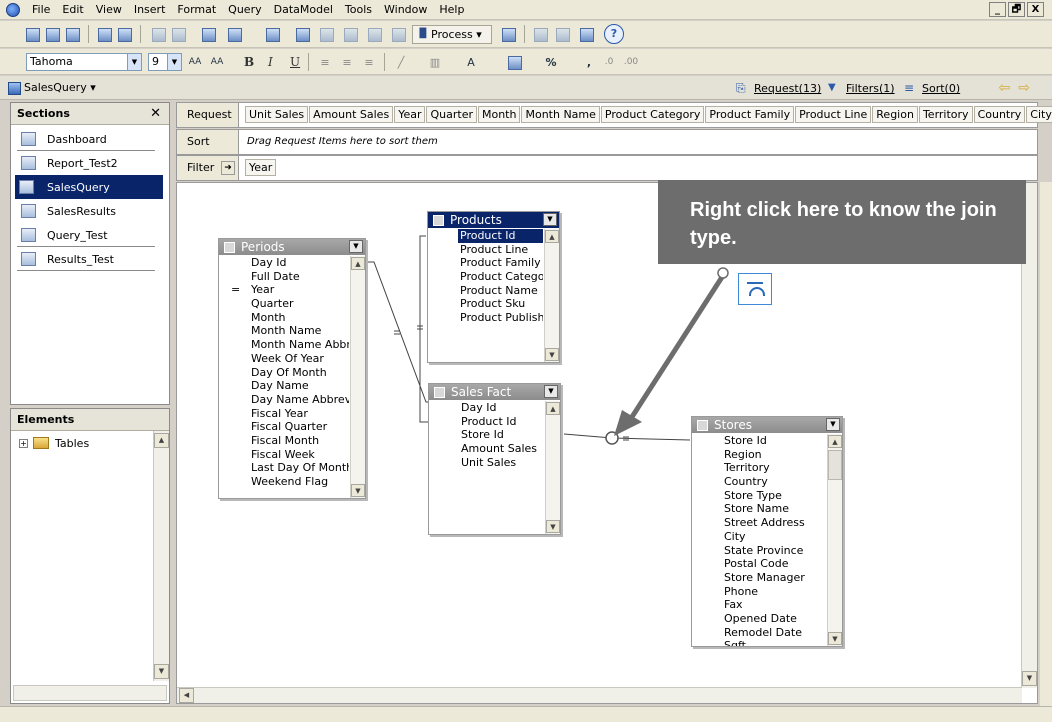  Describe the element at coordinates (494, 249) in the screenshot. I see `field-label: Product Line` at that location.